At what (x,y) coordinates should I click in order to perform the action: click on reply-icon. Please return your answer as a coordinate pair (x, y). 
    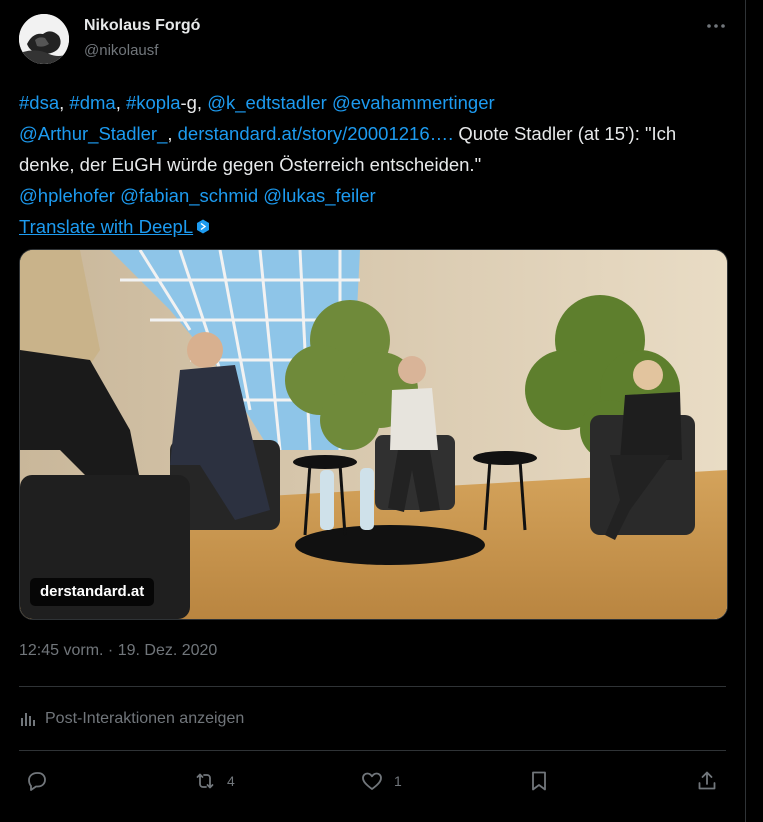
    Looking at the image, I should click on (37, 781).